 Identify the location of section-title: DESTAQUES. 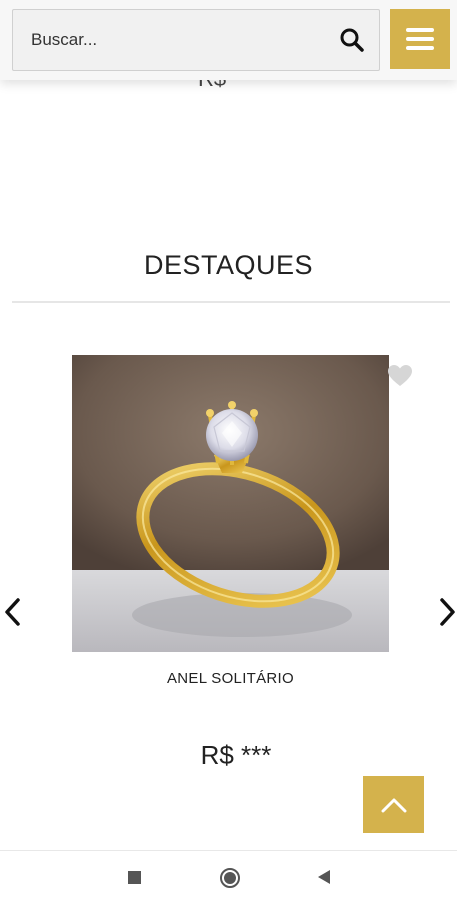
(228, 265).